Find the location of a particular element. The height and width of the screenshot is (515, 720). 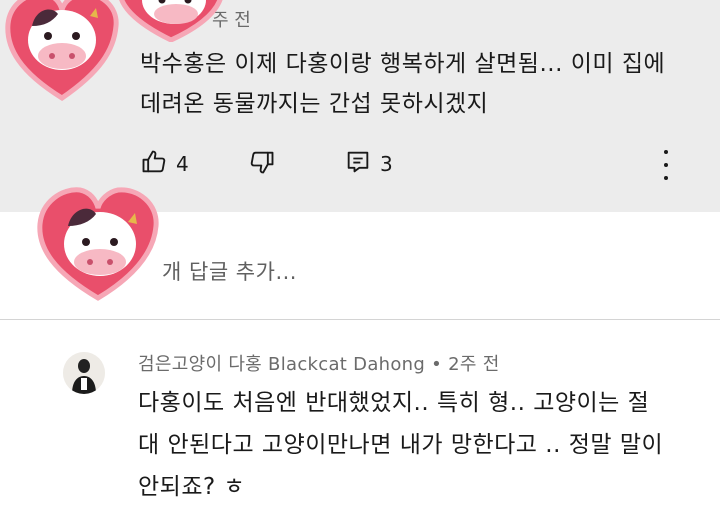

reply-button: 3 is located at coordinates (368, 164).